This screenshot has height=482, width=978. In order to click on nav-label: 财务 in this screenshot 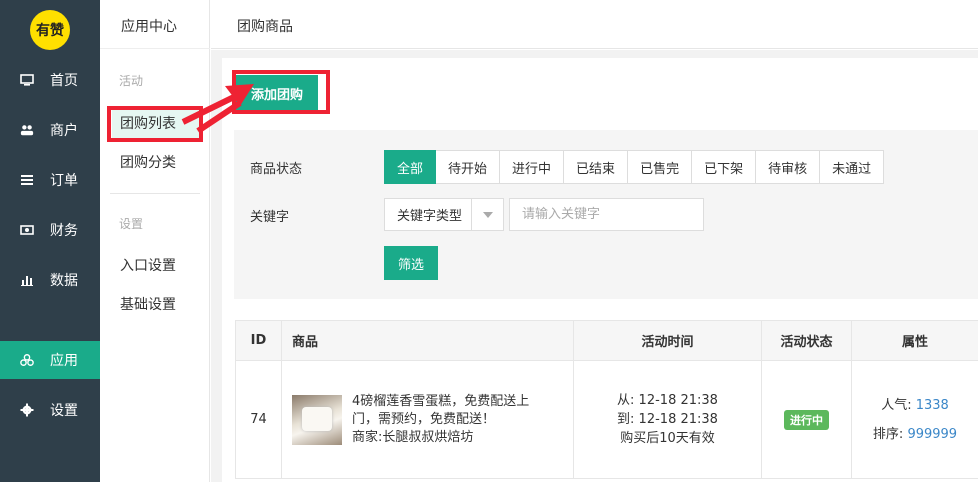, I will do `click(64, 231)`.